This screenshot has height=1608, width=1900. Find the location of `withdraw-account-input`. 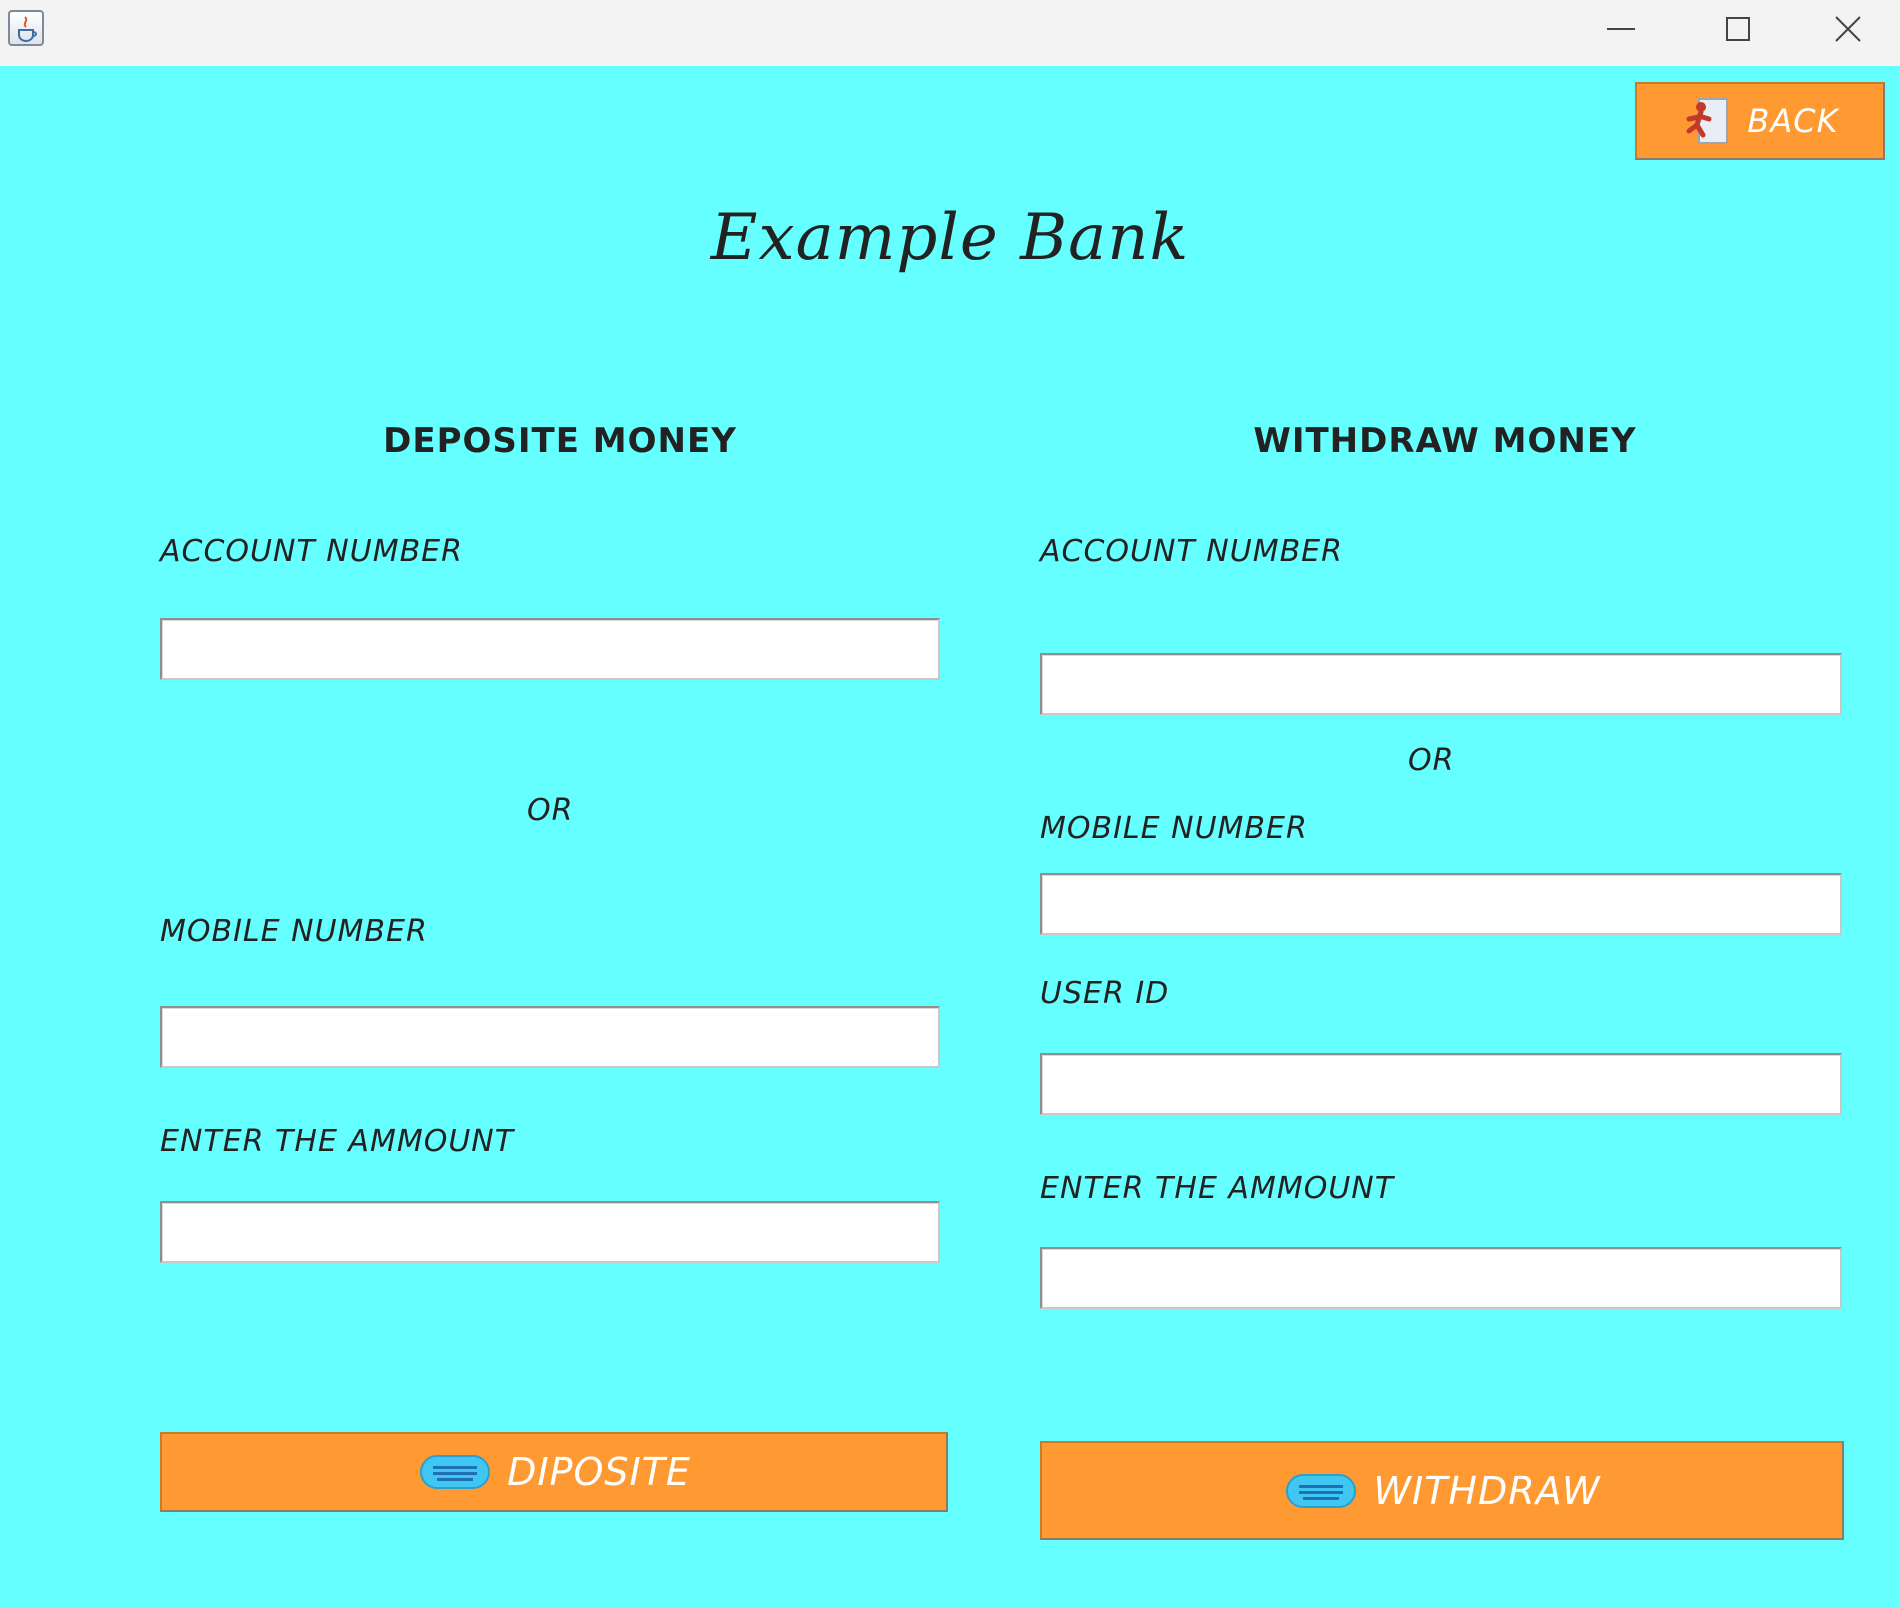

withdraw-account-input is located at coordinates (1441, 684).